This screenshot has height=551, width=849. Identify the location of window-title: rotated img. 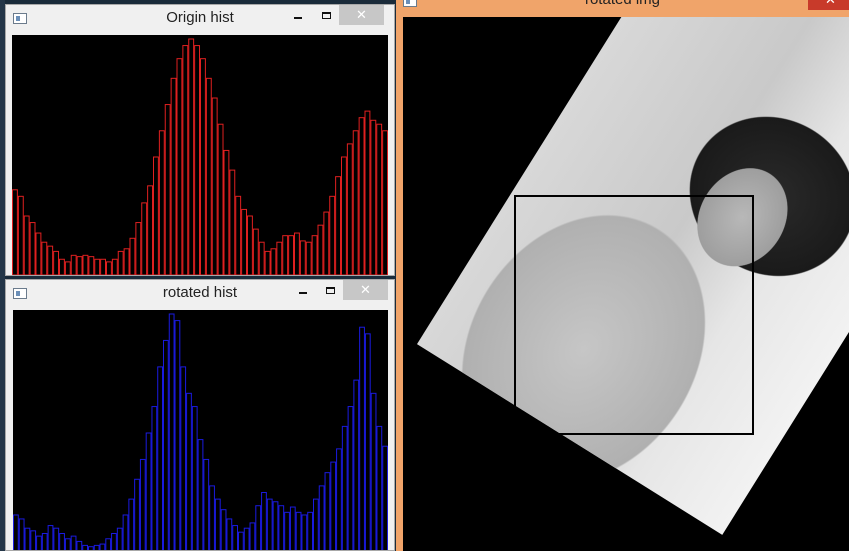
(622, 6).